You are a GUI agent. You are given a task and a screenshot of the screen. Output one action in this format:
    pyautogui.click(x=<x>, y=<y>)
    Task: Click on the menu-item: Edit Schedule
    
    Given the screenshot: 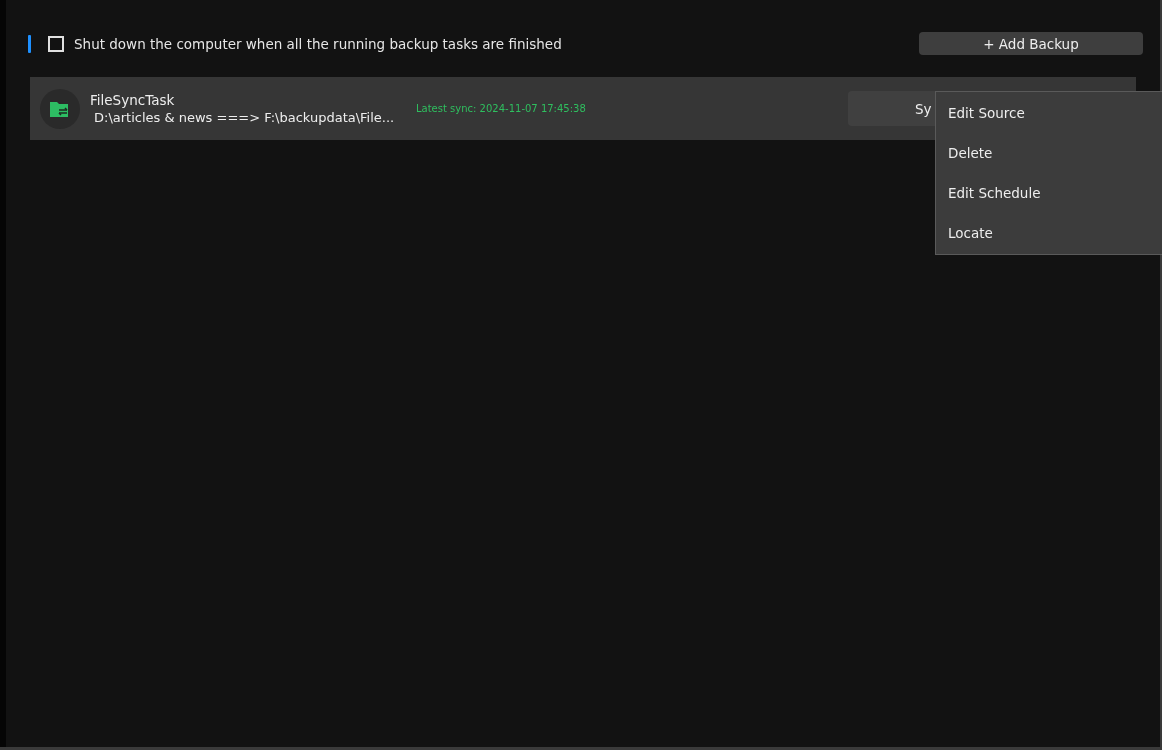 What is the action you would take?
    pyautogui.click(x=1049, y=193)
    